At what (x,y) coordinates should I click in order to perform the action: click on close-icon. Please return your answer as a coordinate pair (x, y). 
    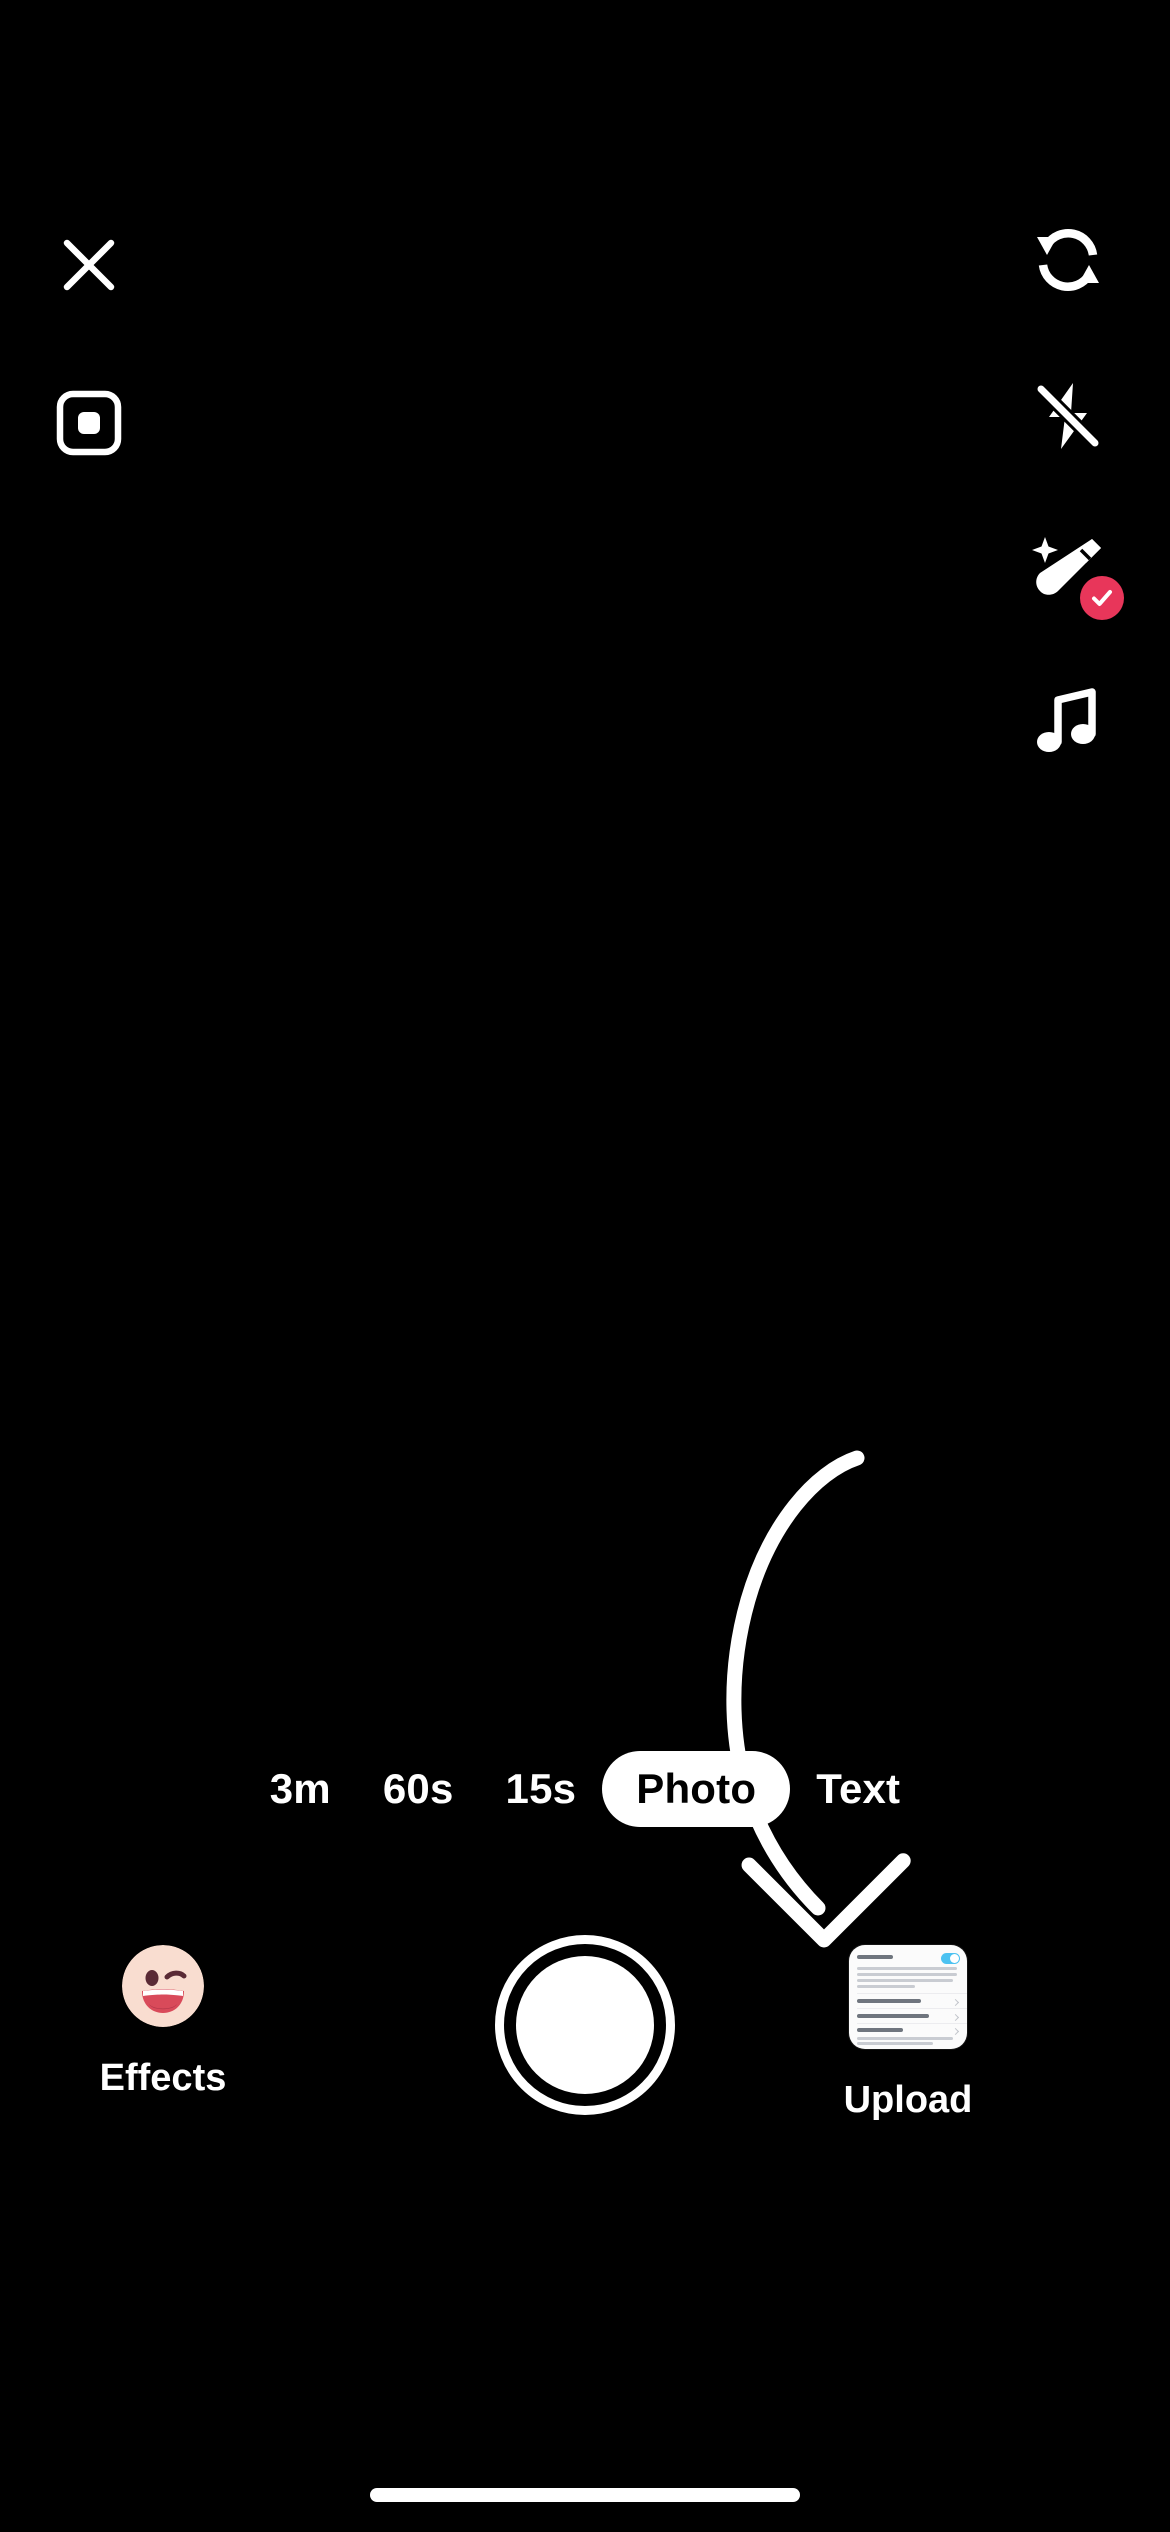
    Looking at the image, I should click on (89, 265).